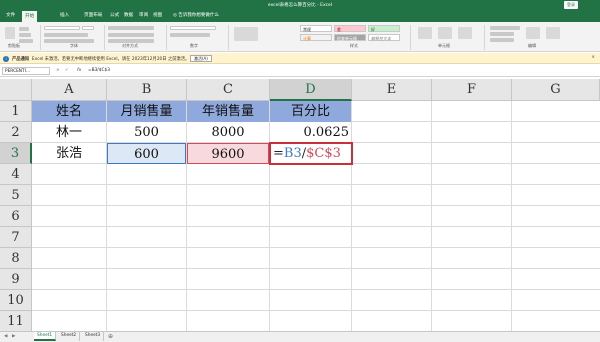 The height and width of the screenshot is (342, 600). I want to click on copy-icon, so click(25, 35).